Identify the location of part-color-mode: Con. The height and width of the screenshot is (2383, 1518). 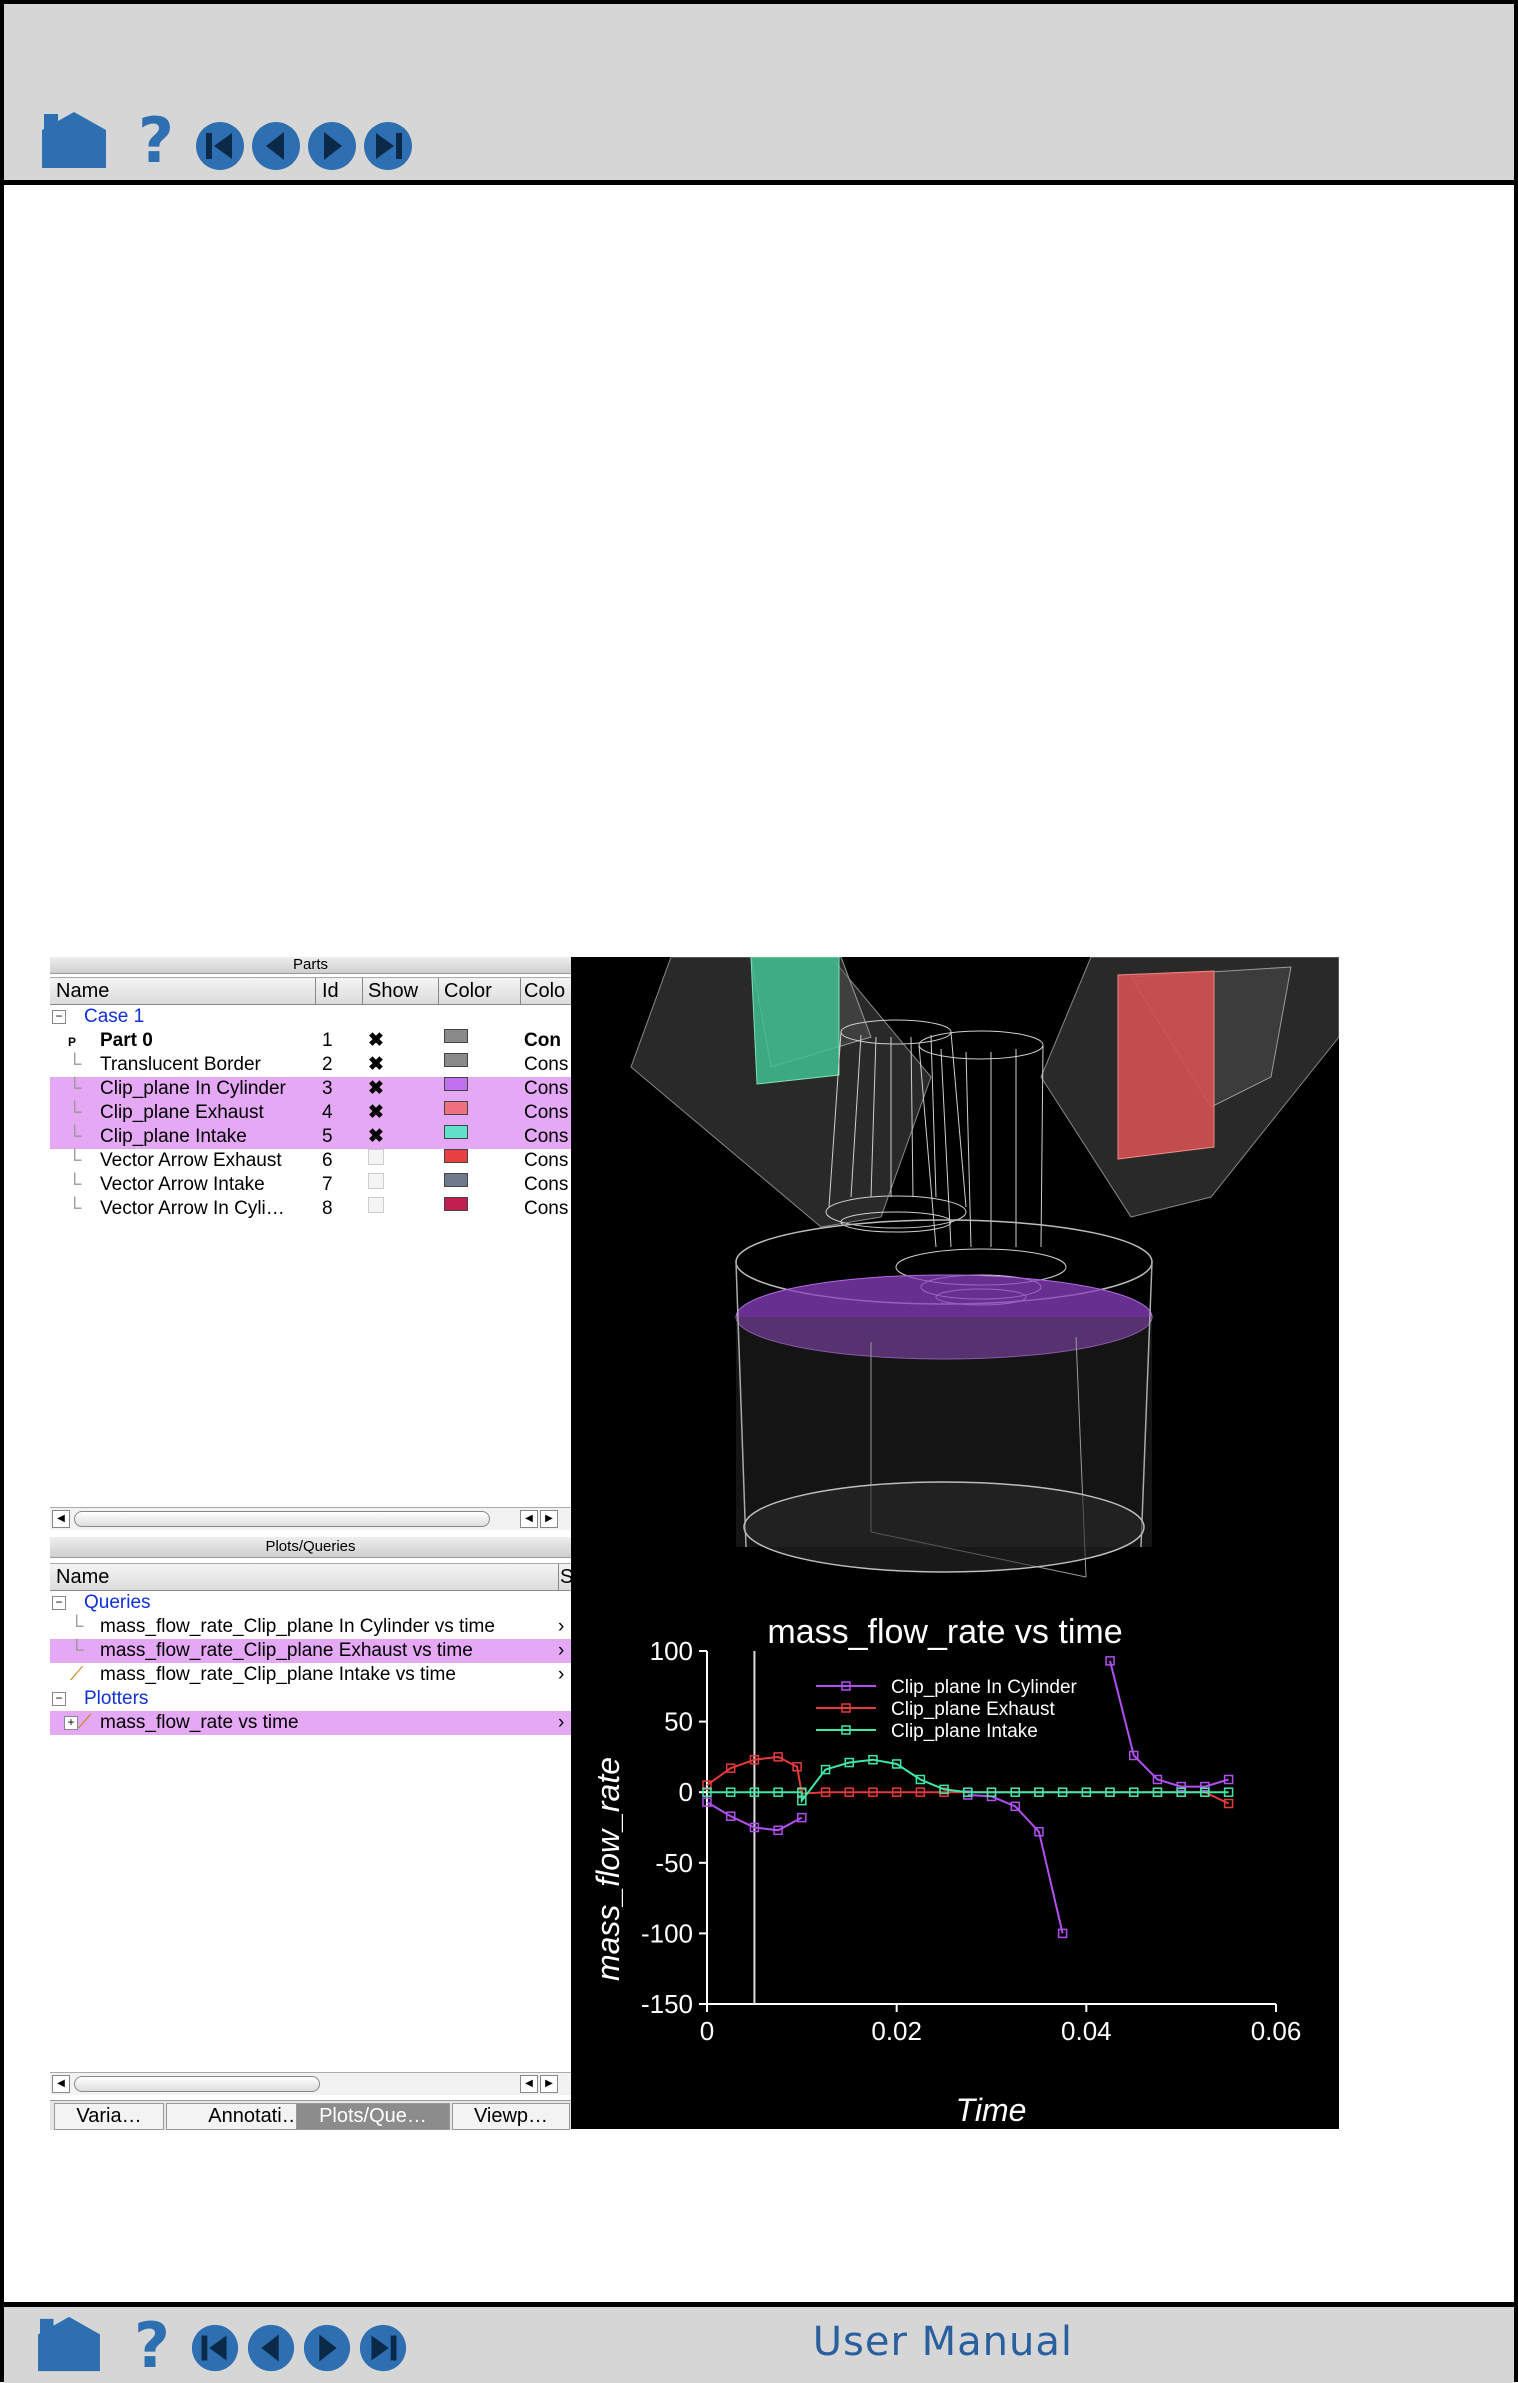
(542, 1040).